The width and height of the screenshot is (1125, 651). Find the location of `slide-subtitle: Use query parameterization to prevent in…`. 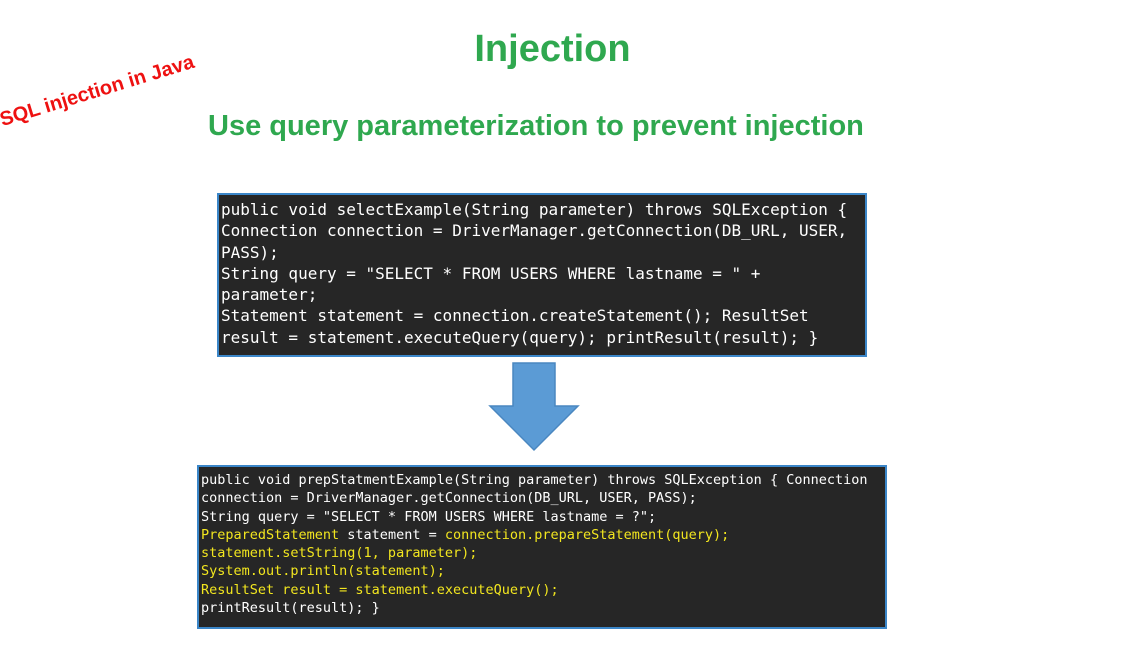

slide-subtitle: Use query parameterization to prevent in… is located at coordinates (536, 126).